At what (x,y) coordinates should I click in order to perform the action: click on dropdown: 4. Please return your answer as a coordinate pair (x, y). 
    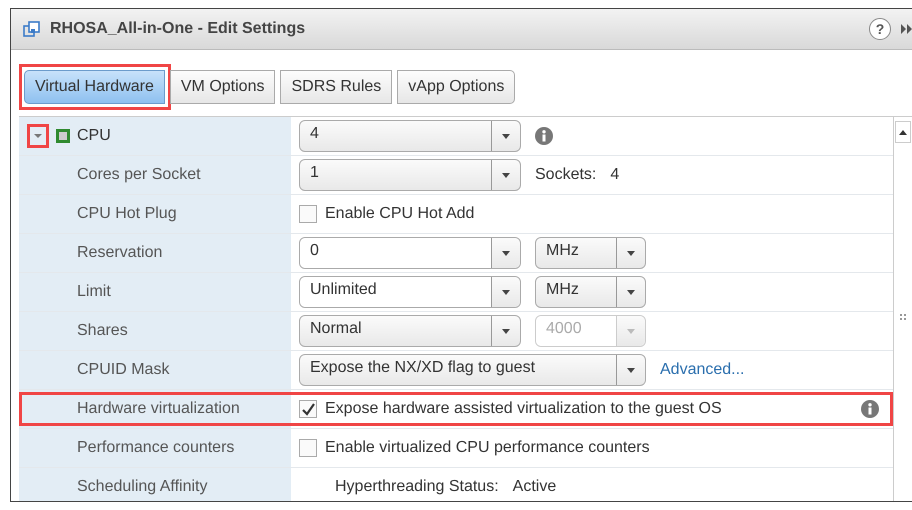
    Looking at the image, I should click on (410, 136).